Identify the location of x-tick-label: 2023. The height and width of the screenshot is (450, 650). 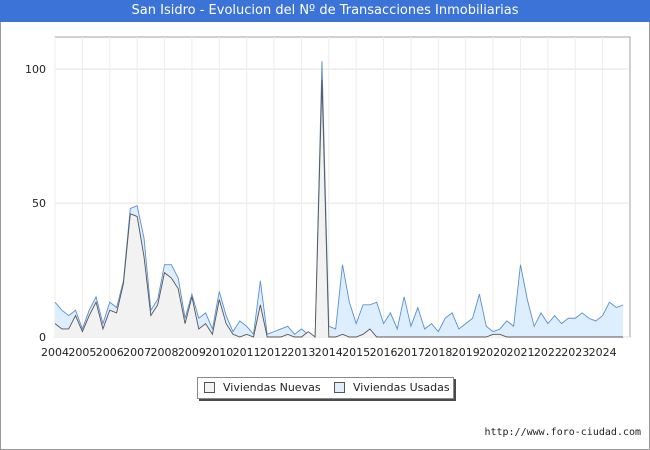
(575, 352).